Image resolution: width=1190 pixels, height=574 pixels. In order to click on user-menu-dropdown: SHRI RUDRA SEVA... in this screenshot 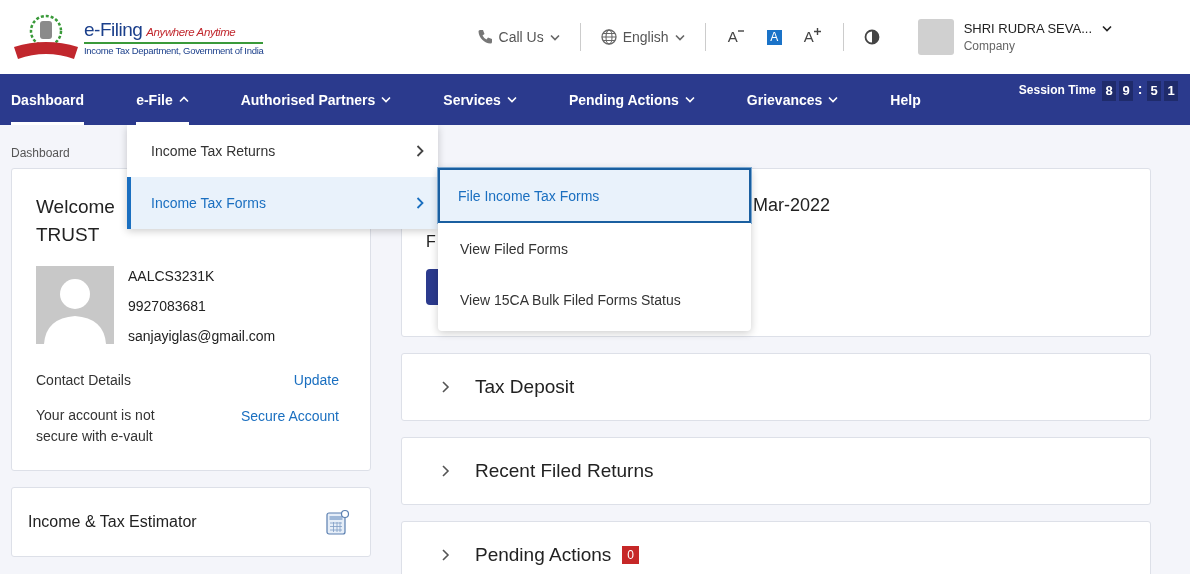, I will do `click(1037, 28)`.